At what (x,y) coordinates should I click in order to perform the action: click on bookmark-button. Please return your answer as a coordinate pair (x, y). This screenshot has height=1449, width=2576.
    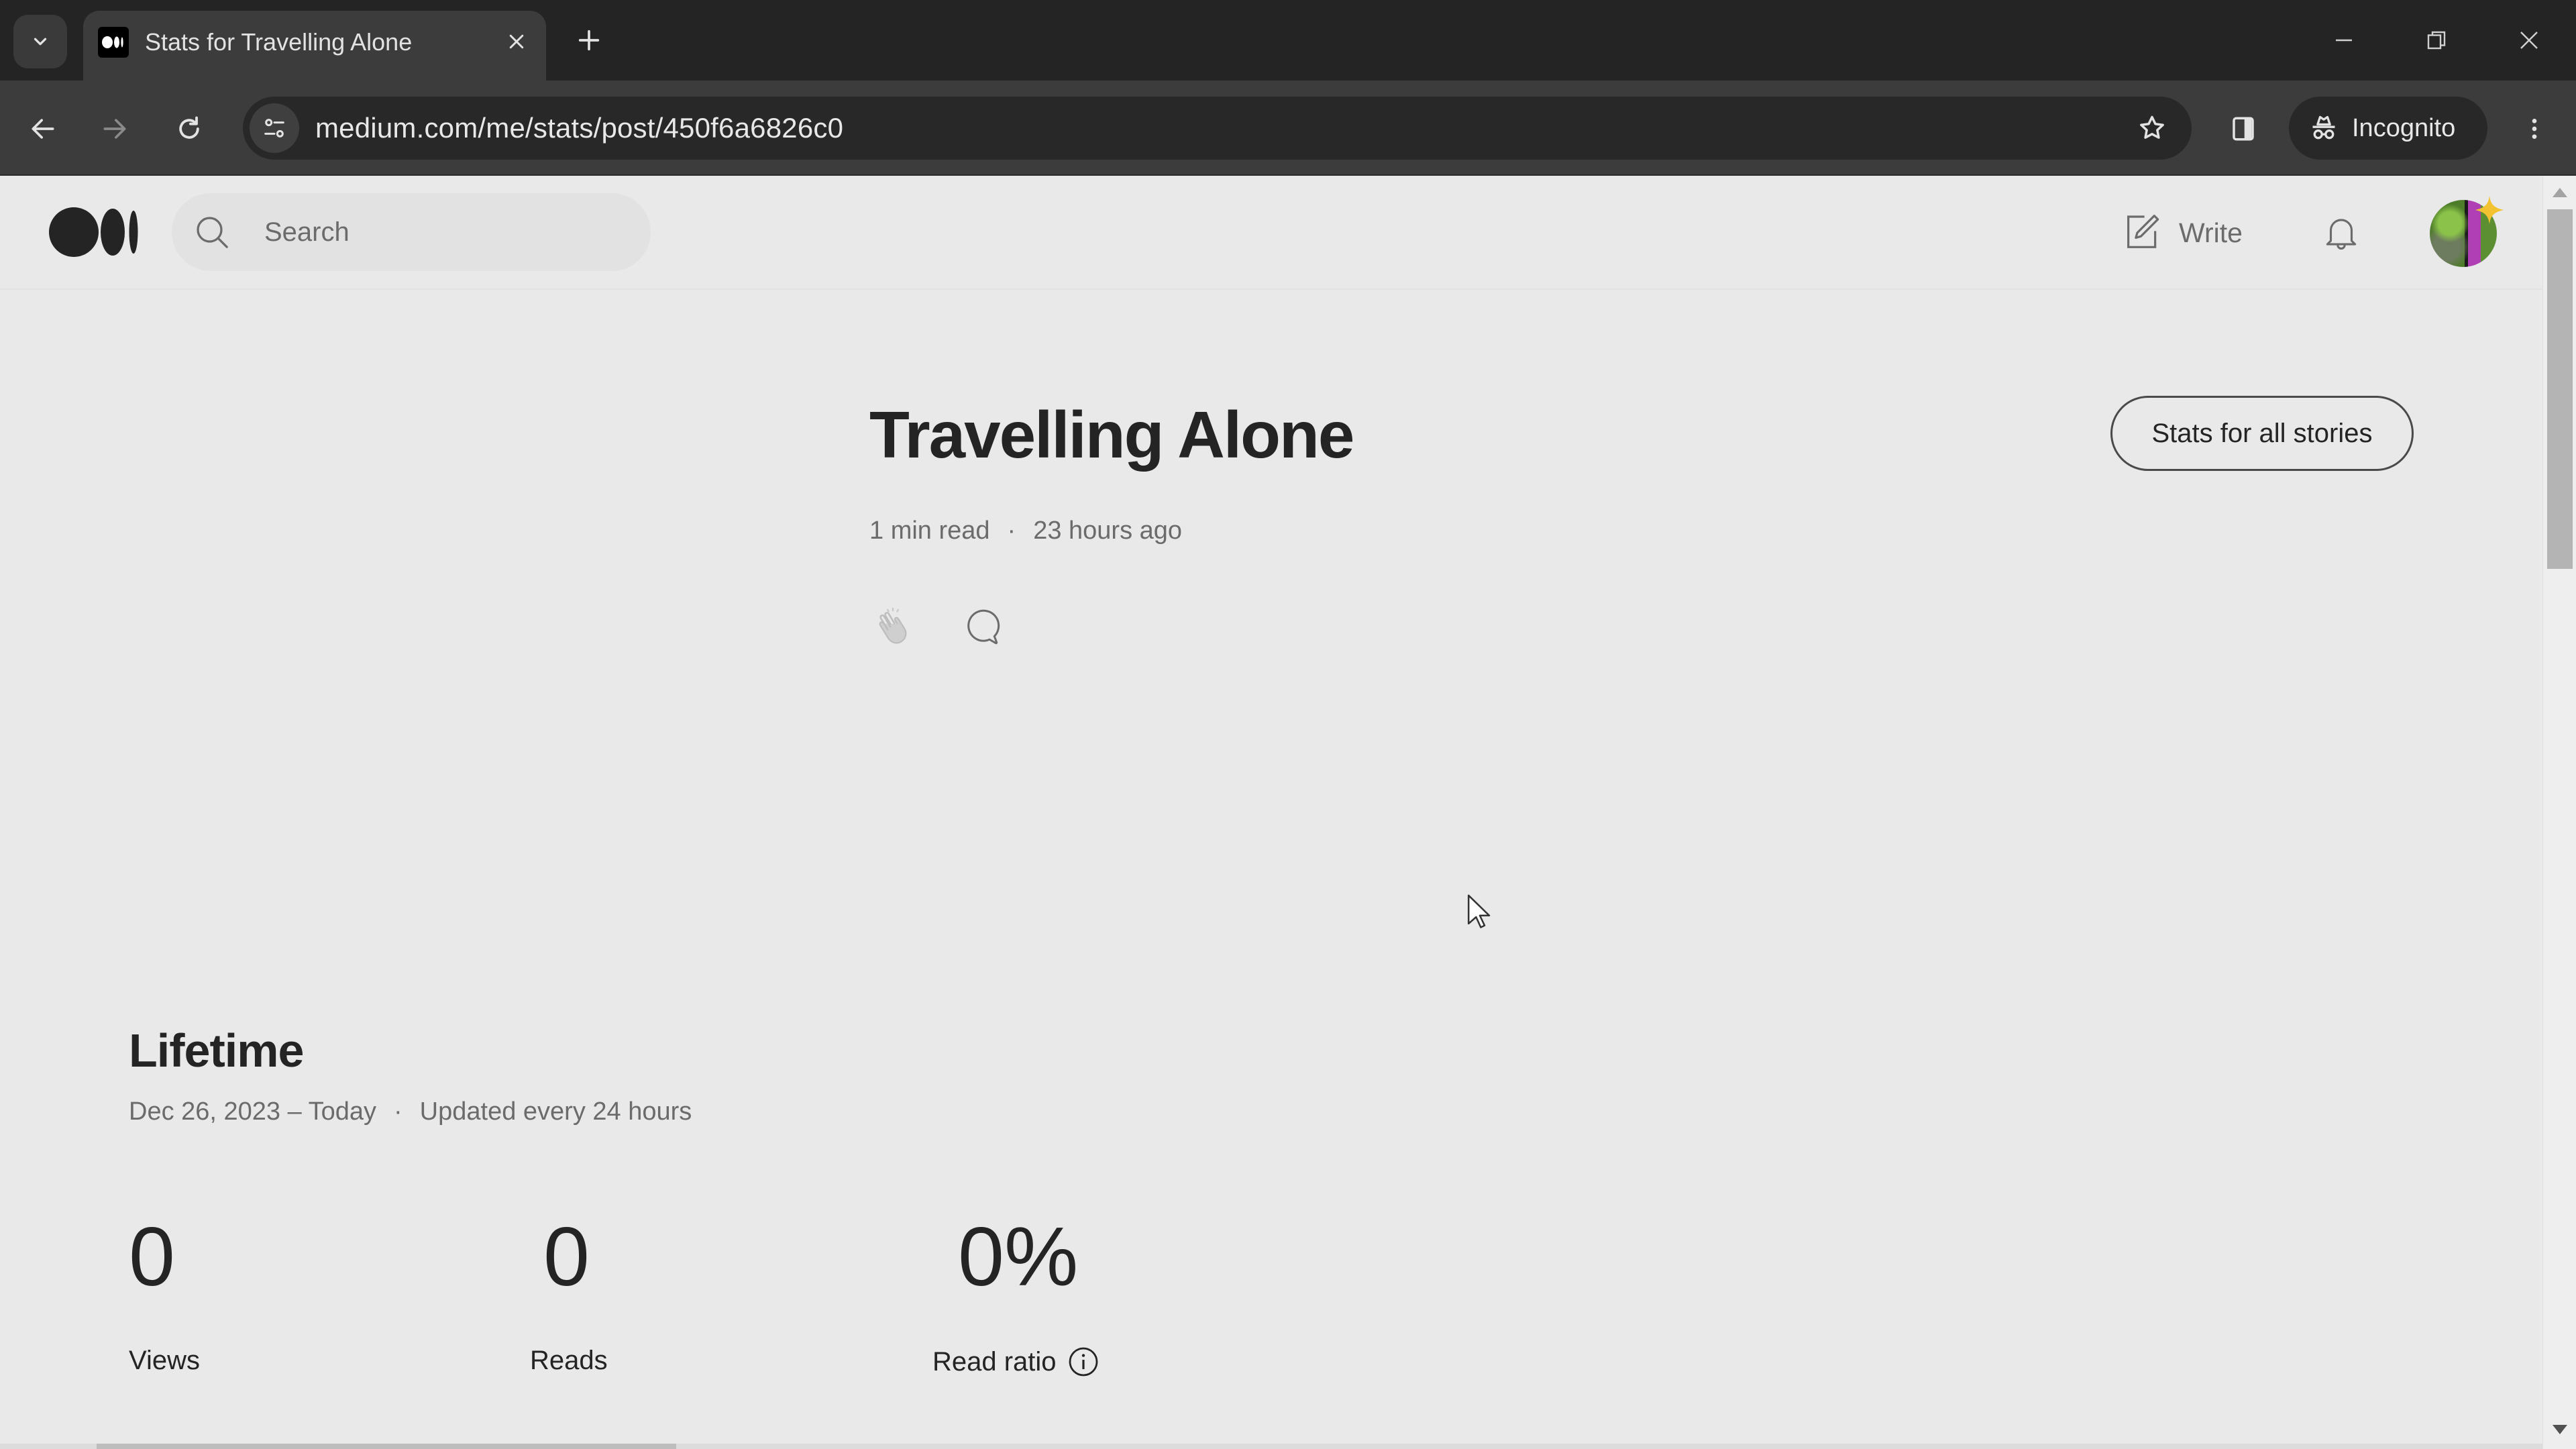
    Looking at the image, I should click on (2152, 128).